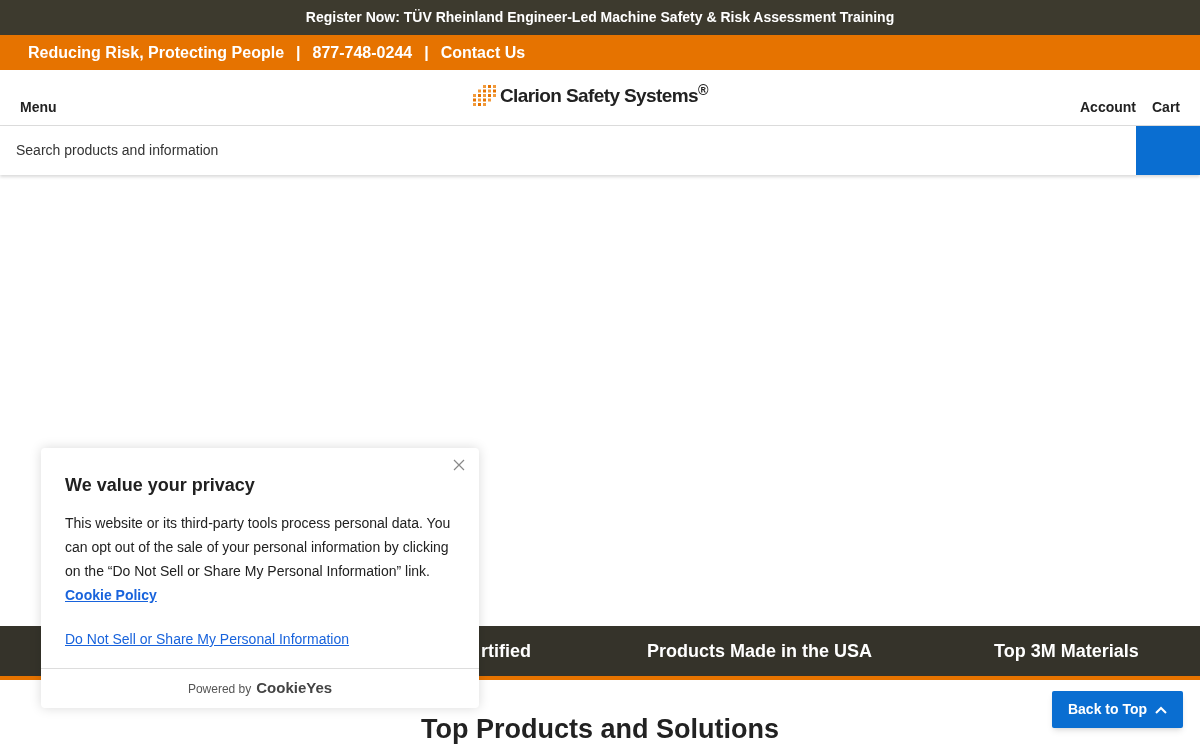 This screenshot has height=750, width=1200. I want to click on feature-link: Products Made in the USA, so click(760, 651).